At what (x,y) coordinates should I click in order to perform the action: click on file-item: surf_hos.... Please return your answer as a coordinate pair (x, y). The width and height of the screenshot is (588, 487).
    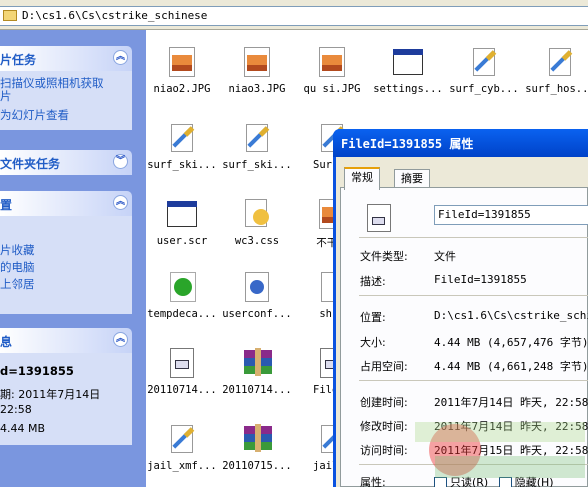
    Looking at the image, I should click on (556, 70).